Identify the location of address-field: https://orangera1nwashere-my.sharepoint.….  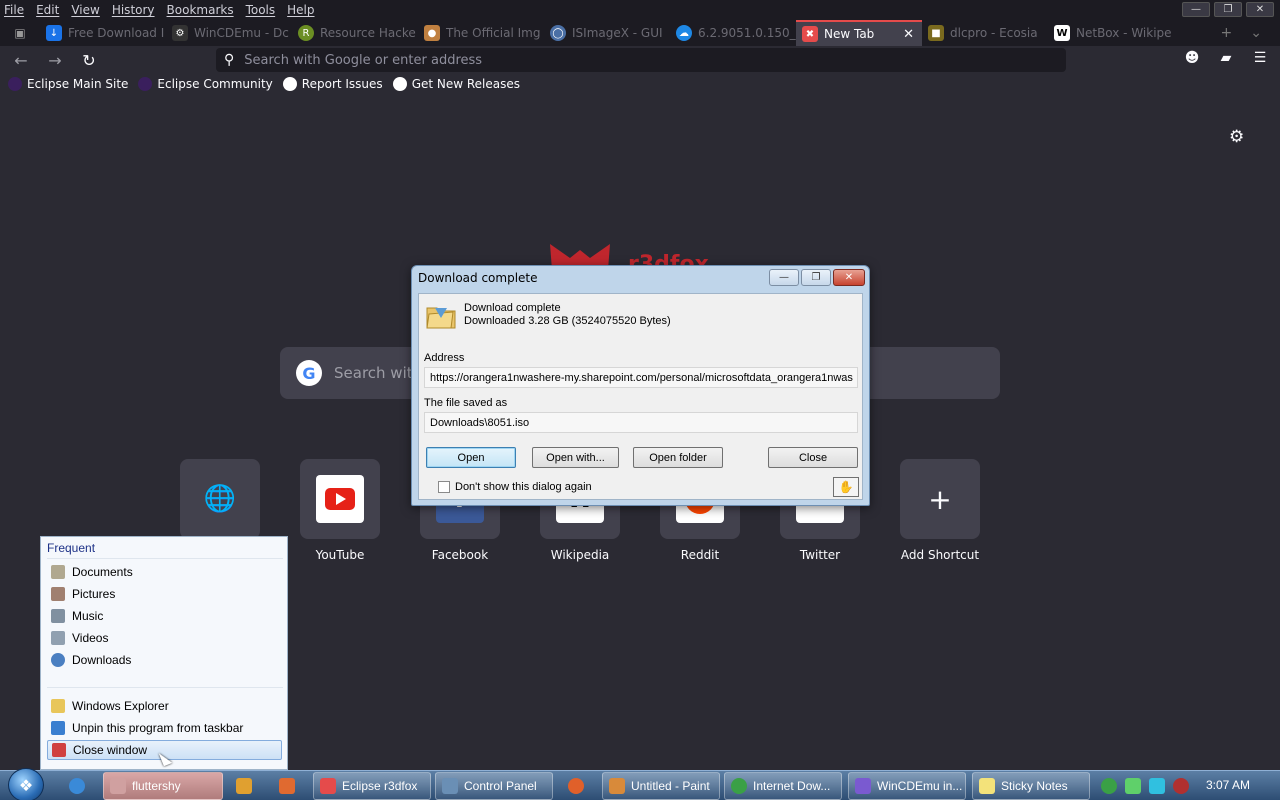
(641, 377).